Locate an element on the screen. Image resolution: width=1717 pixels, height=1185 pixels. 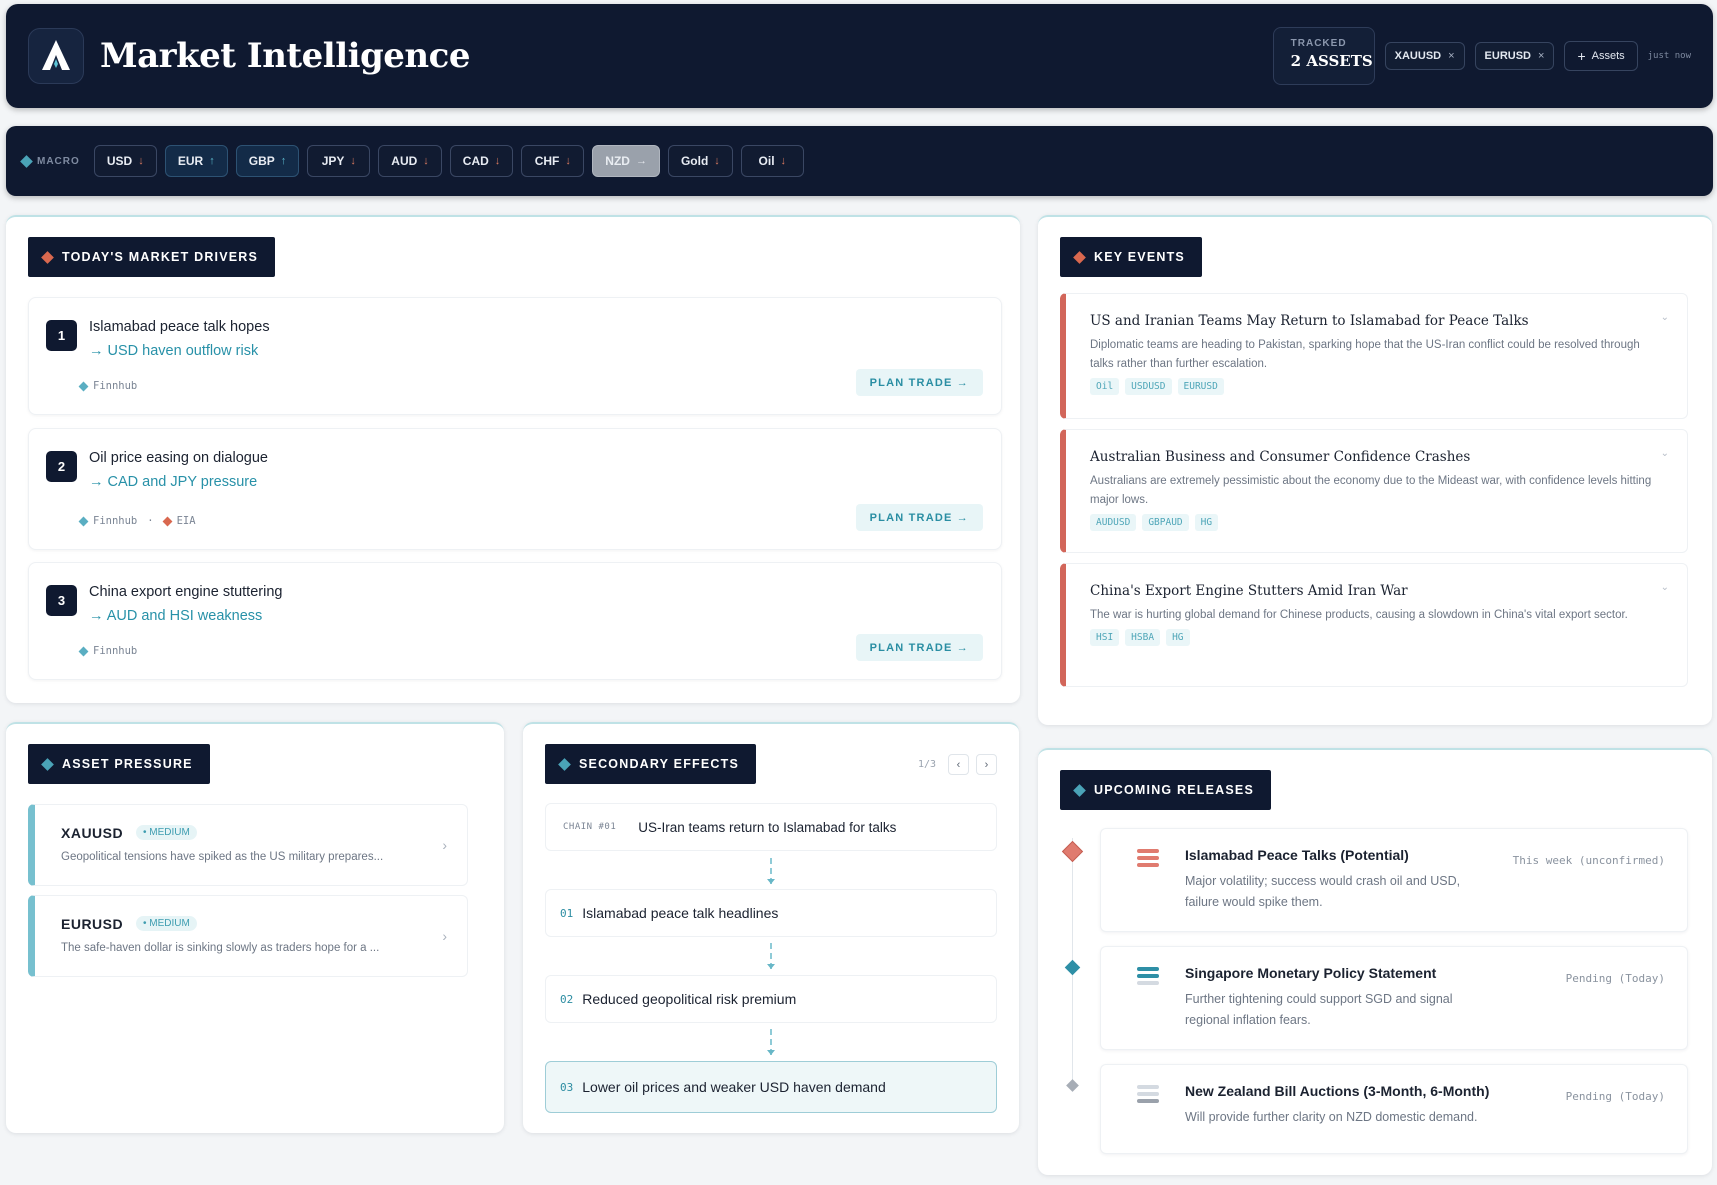
macro-chip-nzd: NZD → is located at coordinates (626, 161).